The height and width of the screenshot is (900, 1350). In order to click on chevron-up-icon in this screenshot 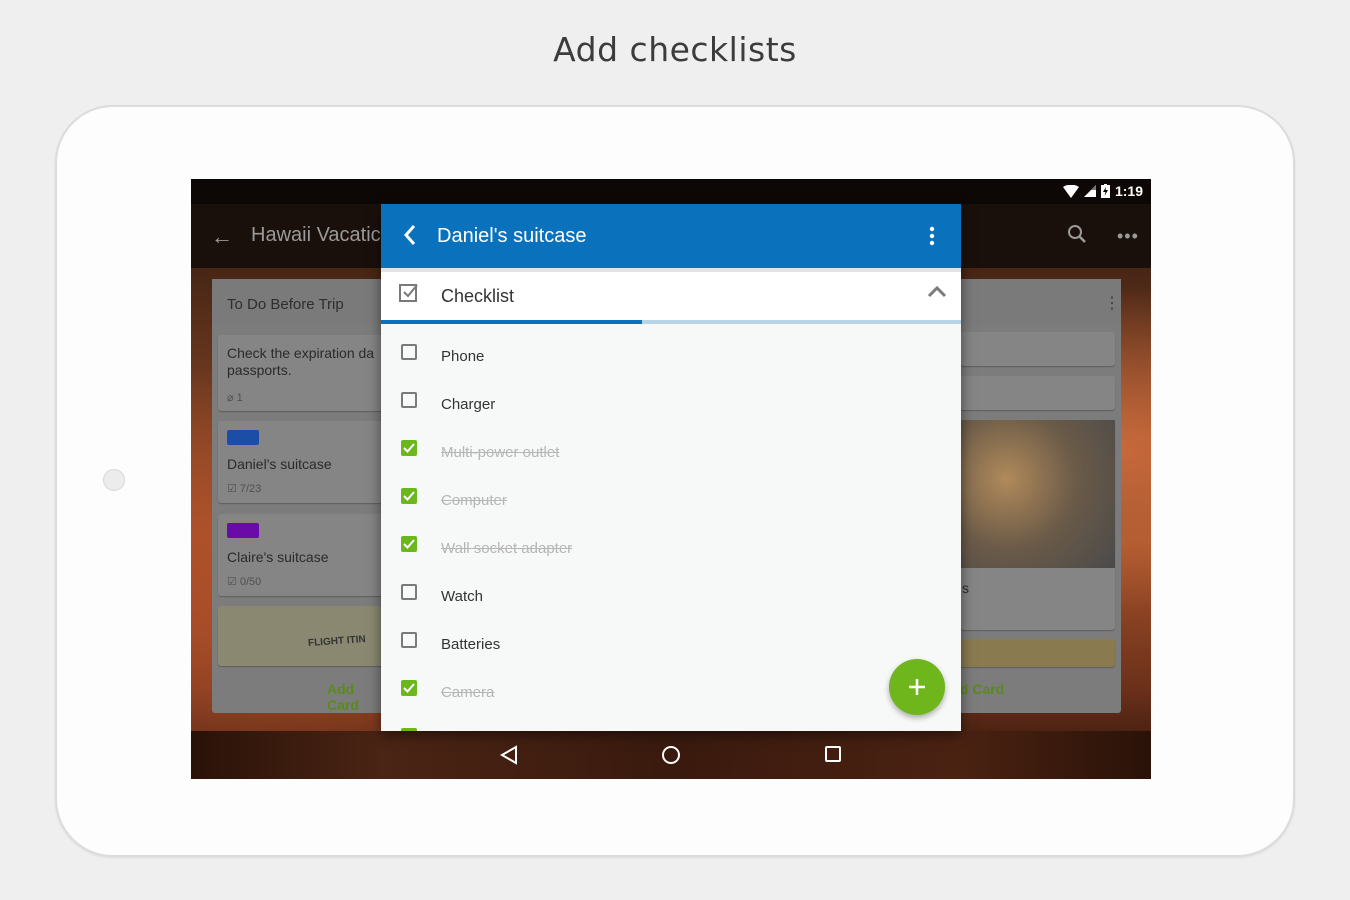, I will do `click(937, 291)`.